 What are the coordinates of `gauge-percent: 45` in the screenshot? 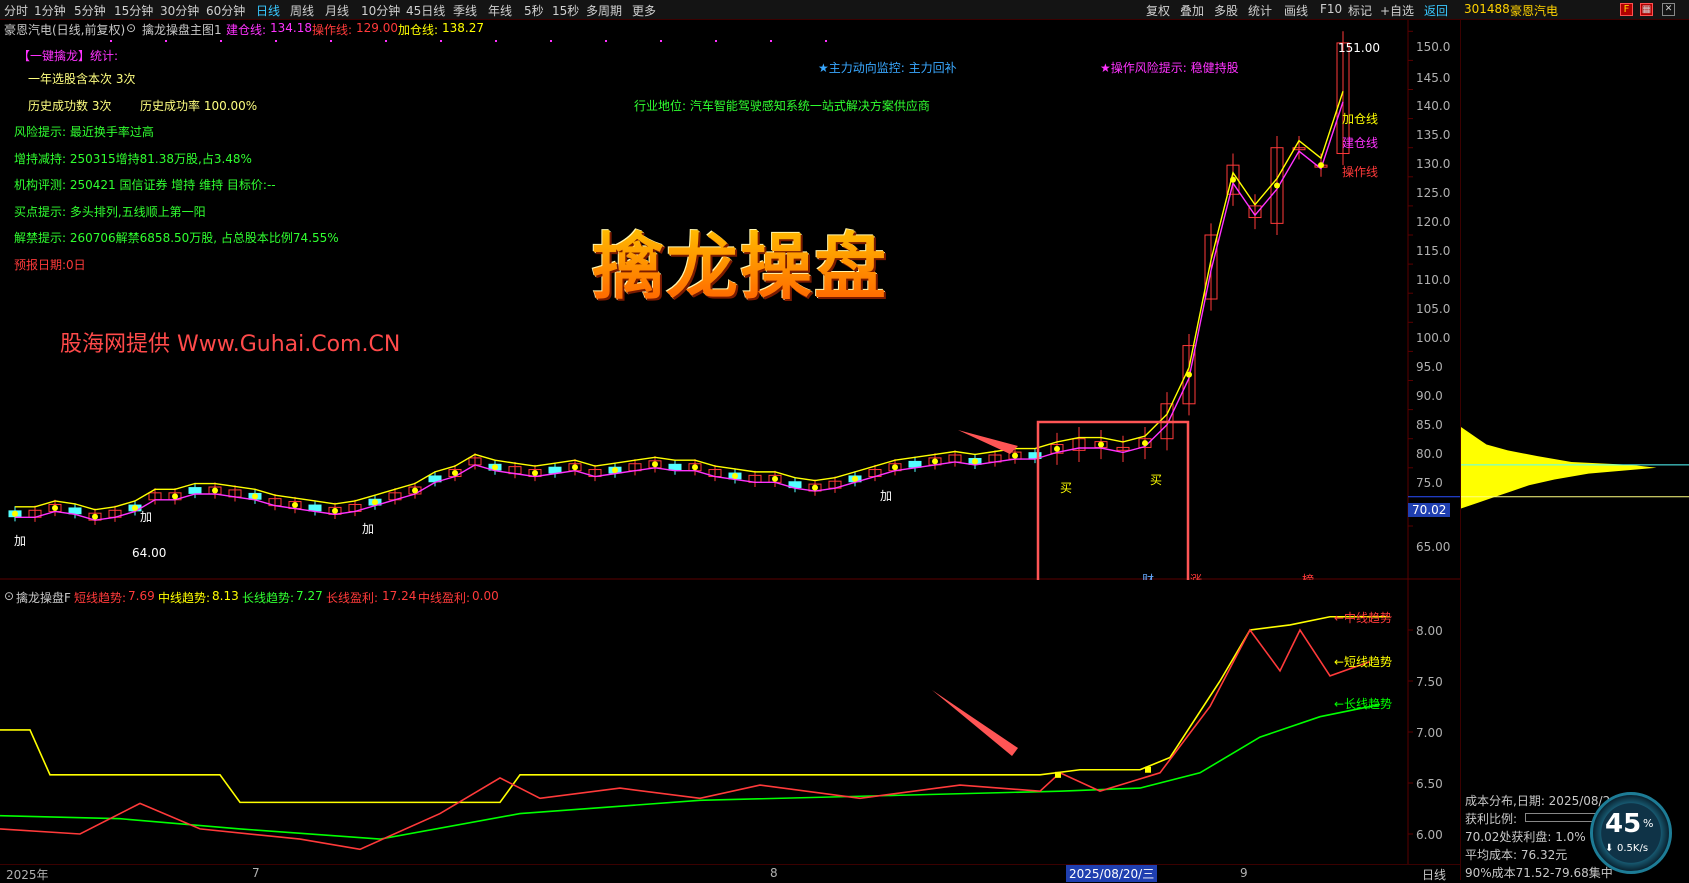 It's located at (1623, 824).